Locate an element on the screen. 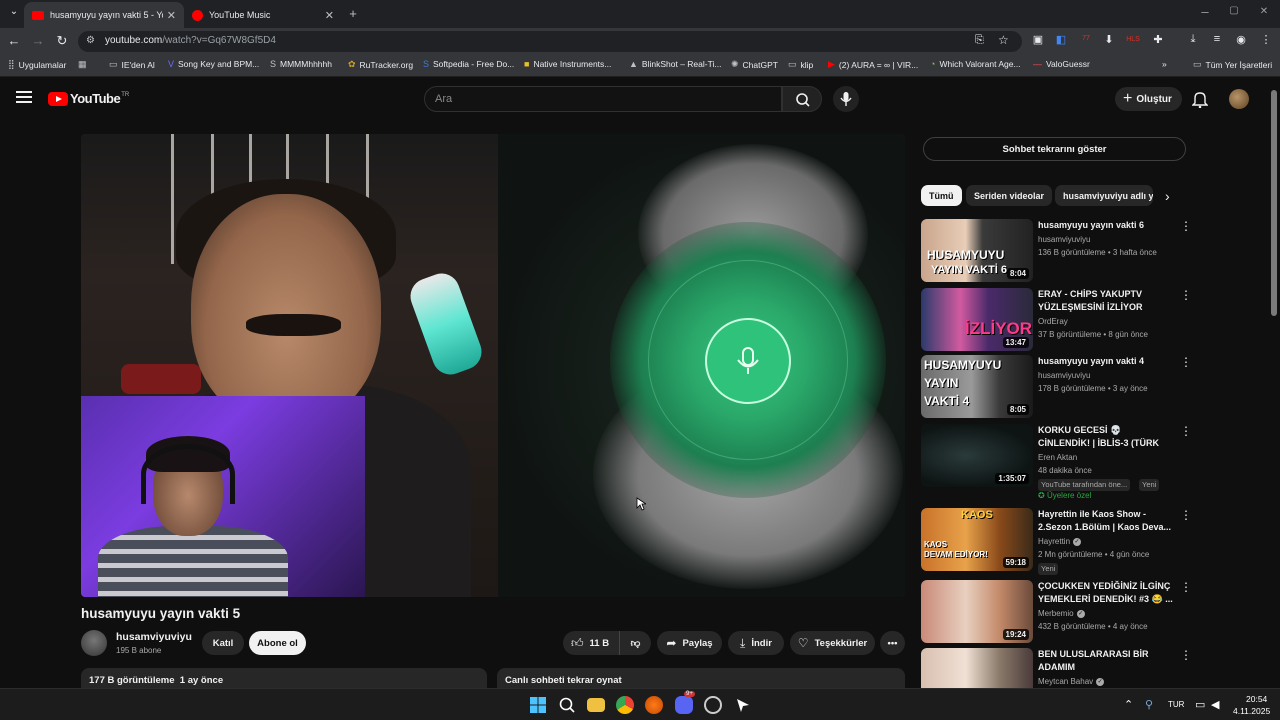 The width and height of the screenshot is (1280, 720). download-button: ⤓ İndir is located at coordinates (756, 643).